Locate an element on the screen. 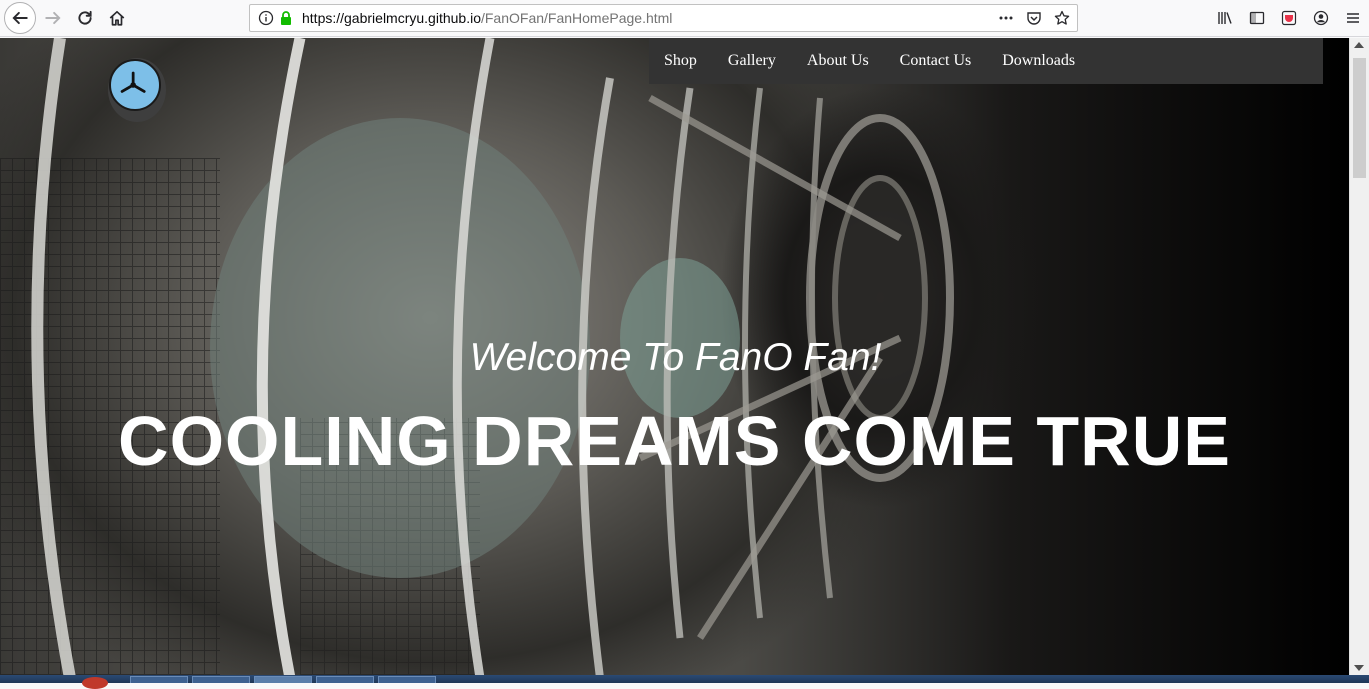 Image resolution: width=1369 pixels, height=689 pixels. forward-button is located at coordinates (53, 18).